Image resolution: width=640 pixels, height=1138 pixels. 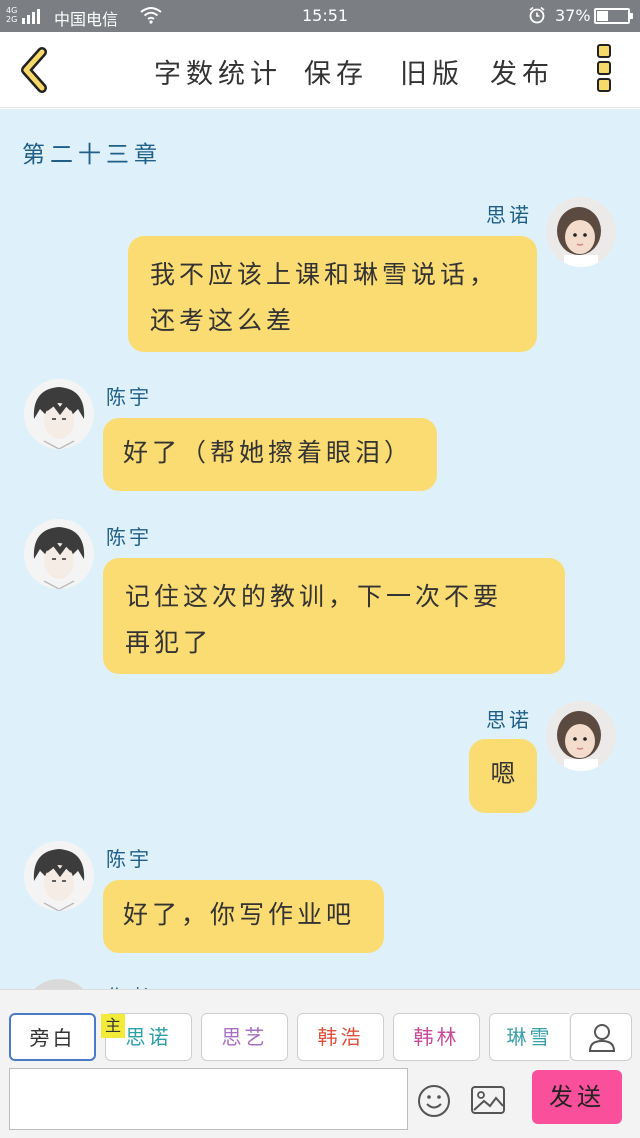 I want to click on role-button: 韩林, so click(x=436, y=1037).